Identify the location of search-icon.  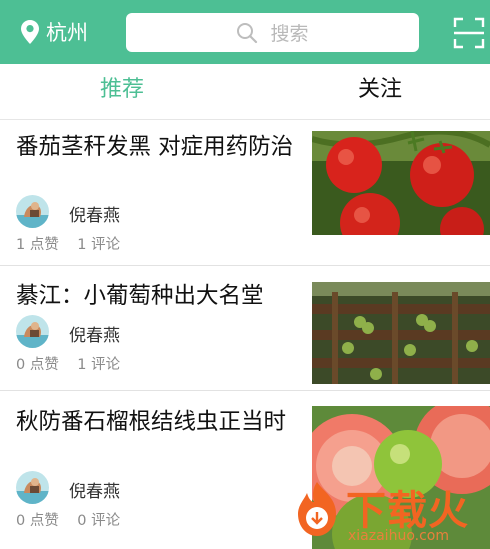
(247, 33).